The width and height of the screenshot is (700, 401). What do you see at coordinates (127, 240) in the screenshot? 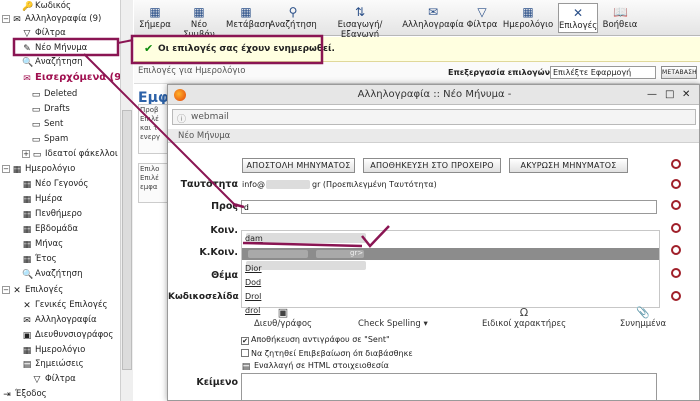
I see `scrollbar-thumb` at bounding box center [127, 240].